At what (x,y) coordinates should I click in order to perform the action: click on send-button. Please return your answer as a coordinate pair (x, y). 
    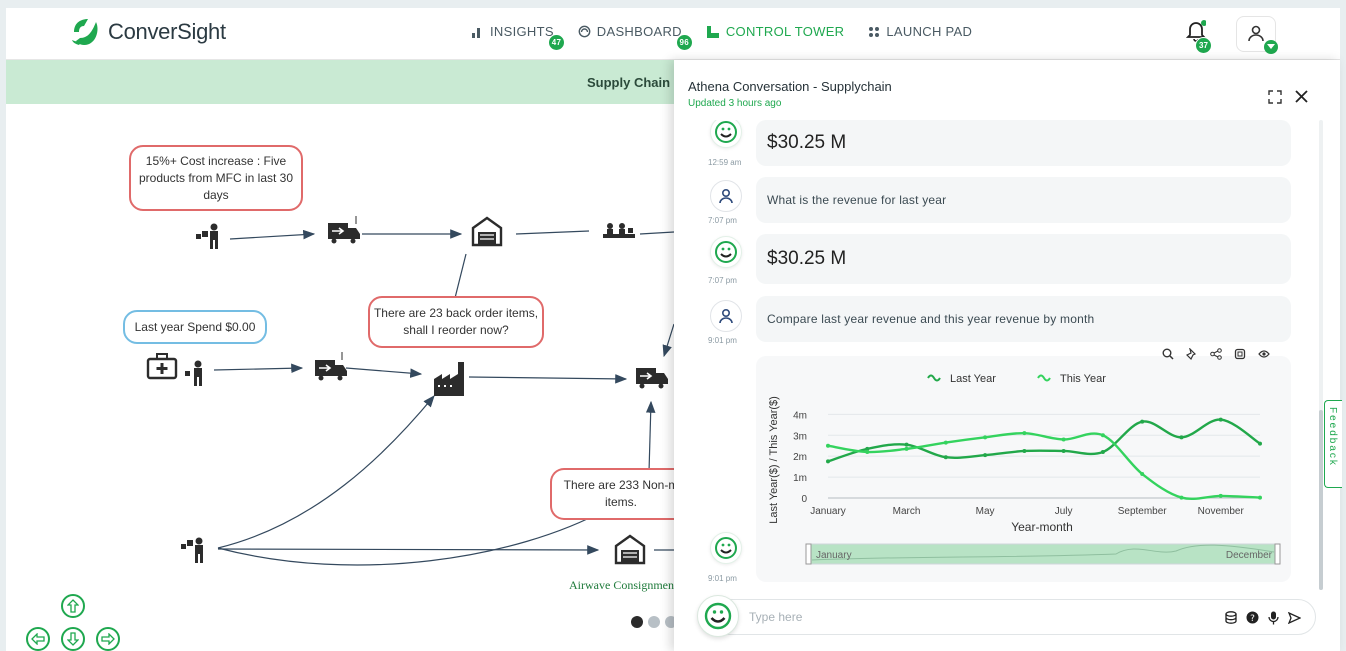
    Looking at the image, I should click on (1294, 620).